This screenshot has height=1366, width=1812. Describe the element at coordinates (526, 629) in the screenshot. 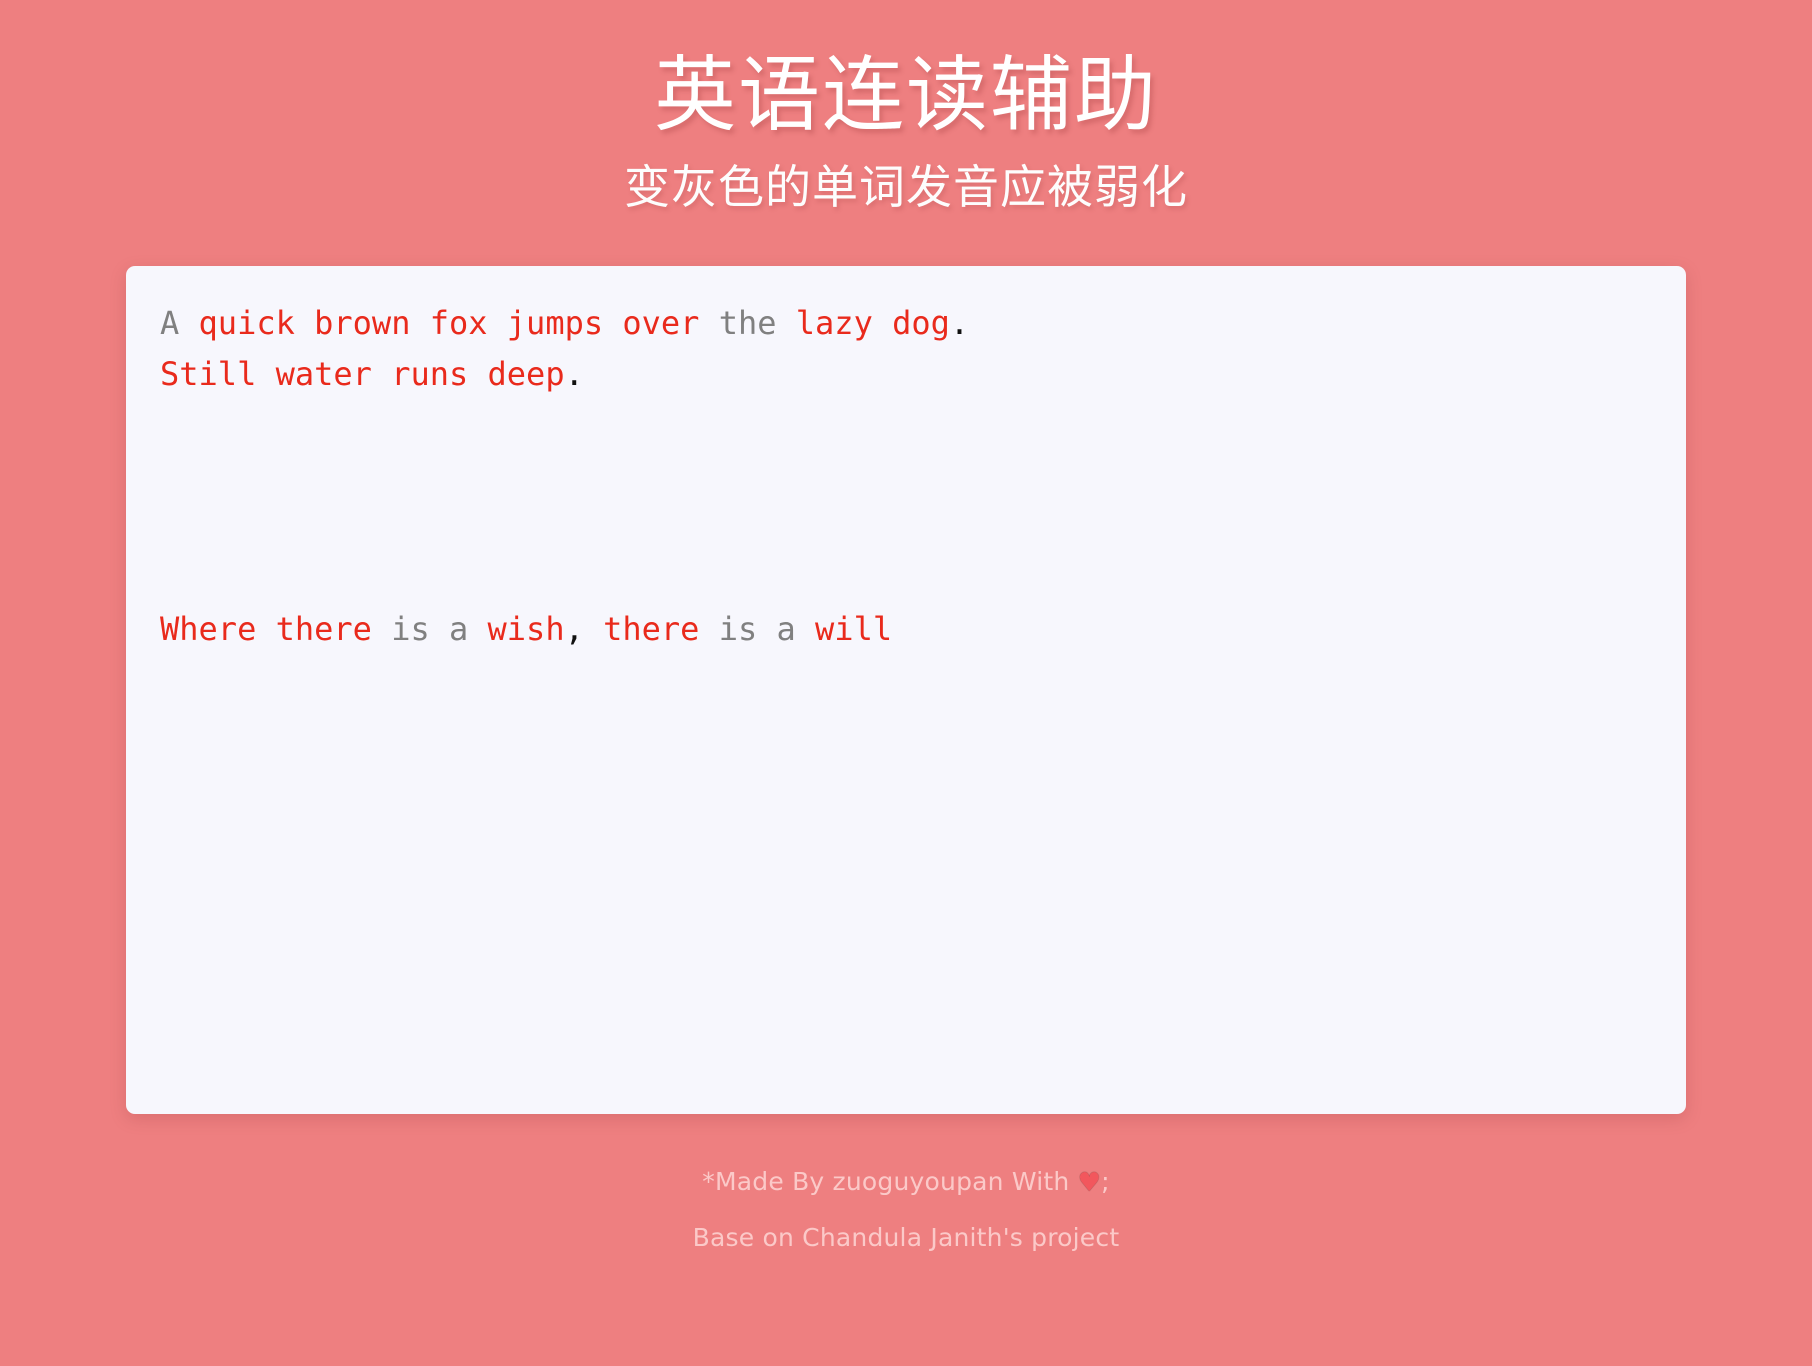

I see `strong-word-token: wish` at that location.